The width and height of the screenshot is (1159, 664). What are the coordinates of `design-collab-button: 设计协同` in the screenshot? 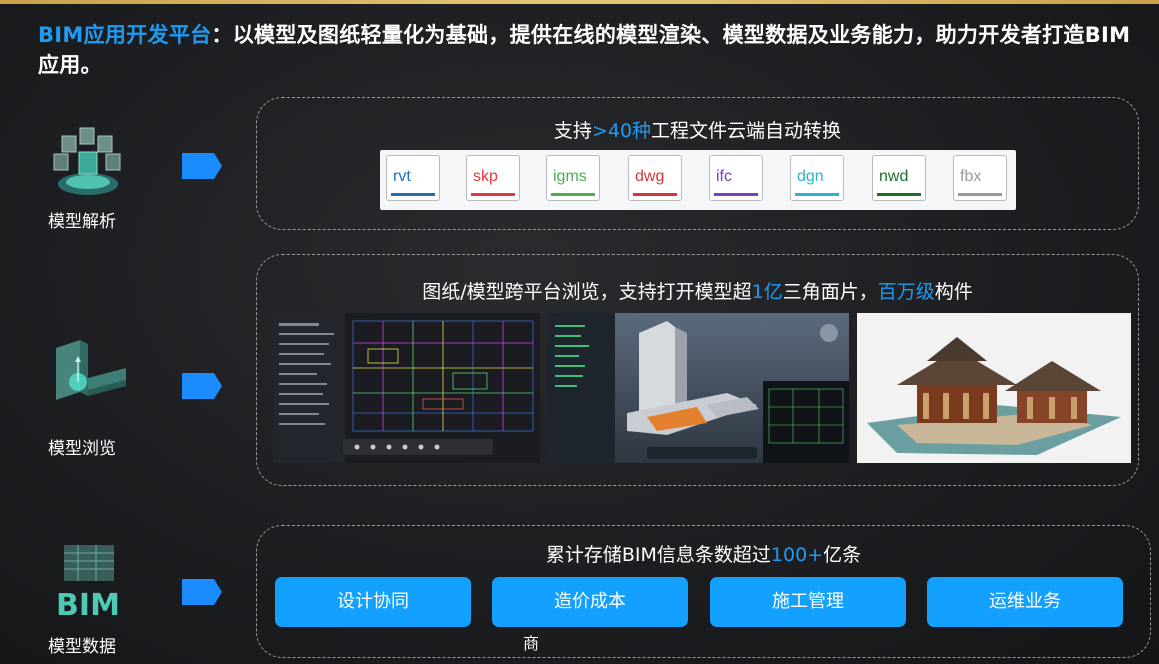 It's located at (373, 602).